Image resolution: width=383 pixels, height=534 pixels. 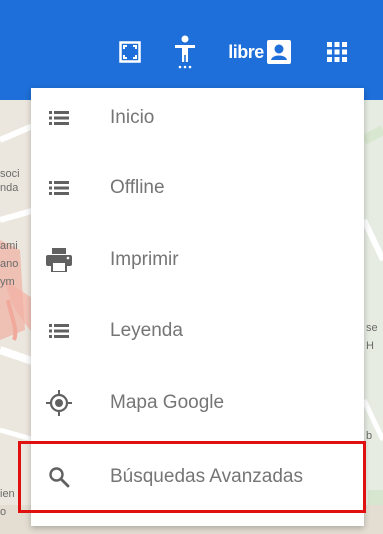 I want to click on user-libre-button: libre, so click(x=260, y=52).